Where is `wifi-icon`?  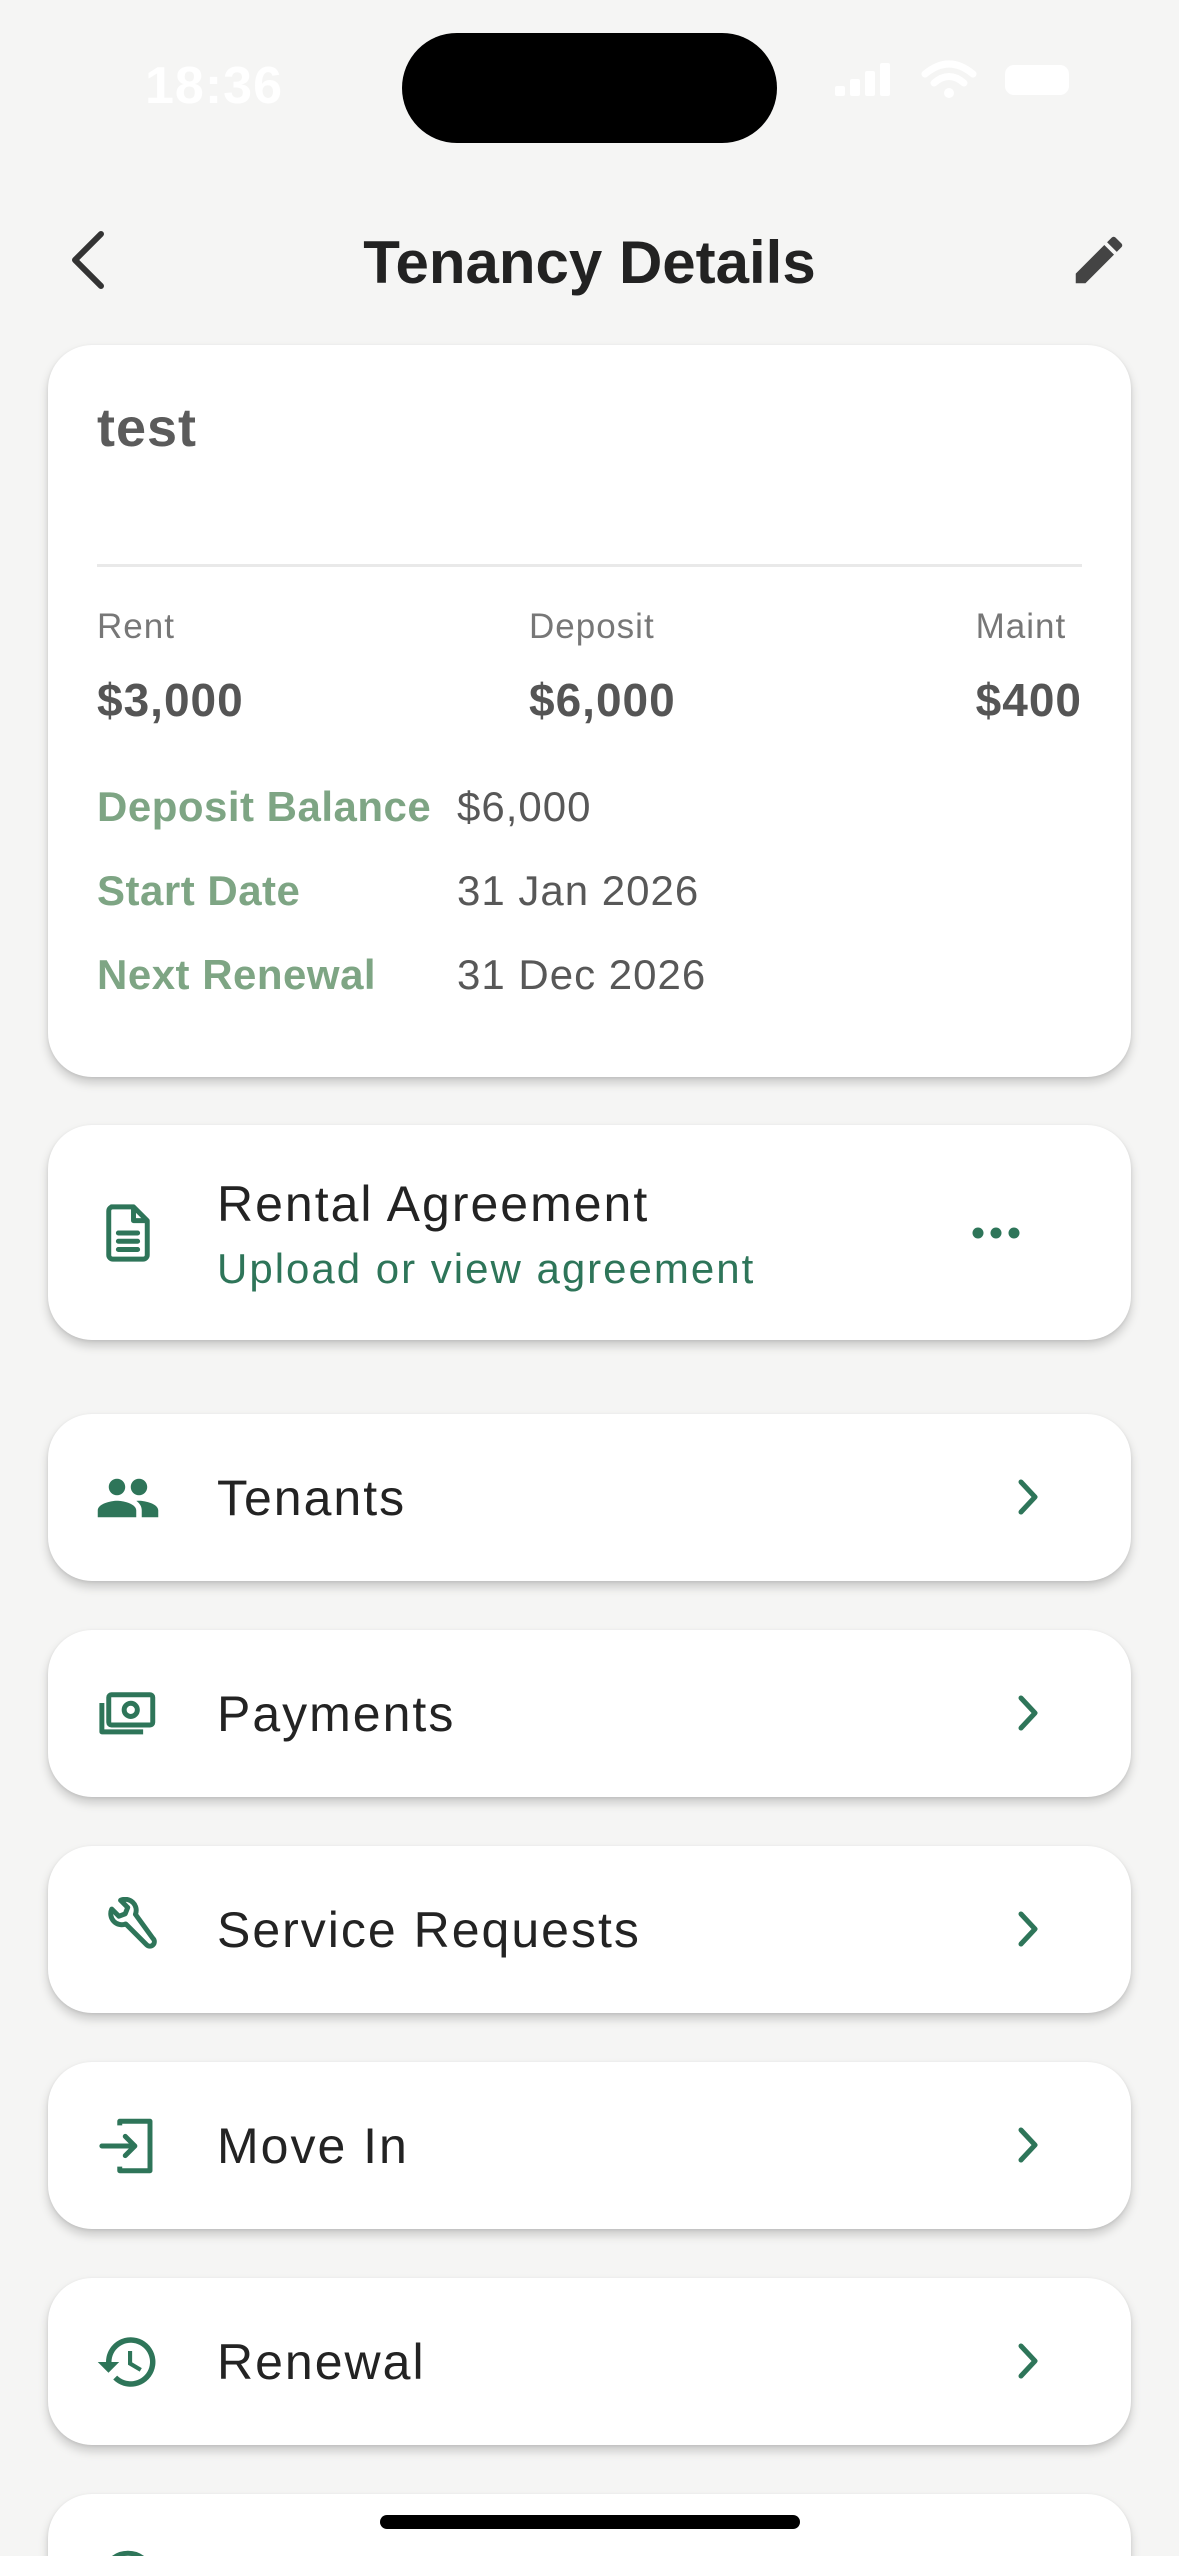 wifi-icon is located at coordinates (949, 79).